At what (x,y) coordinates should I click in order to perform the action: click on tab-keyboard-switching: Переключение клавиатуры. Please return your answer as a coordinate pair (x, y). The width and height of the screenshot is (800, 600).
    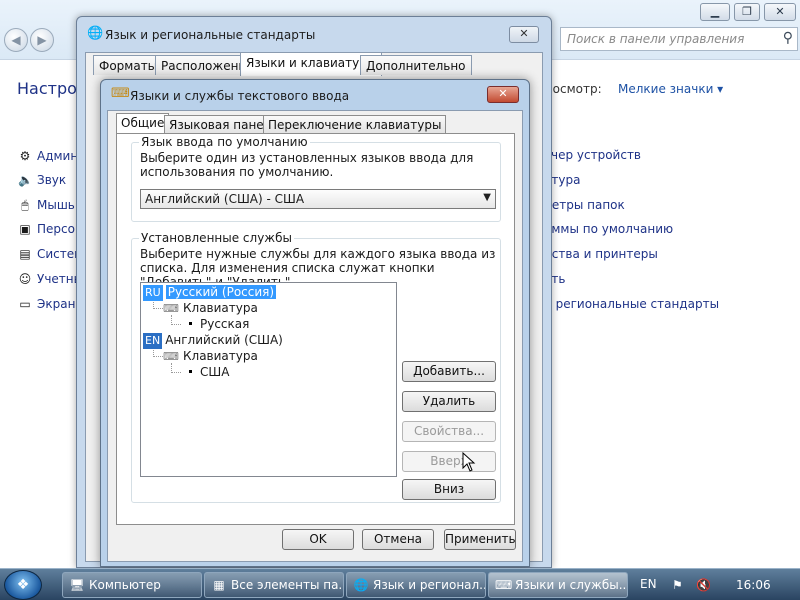
    Looking at the image, I should click on (355, 124).